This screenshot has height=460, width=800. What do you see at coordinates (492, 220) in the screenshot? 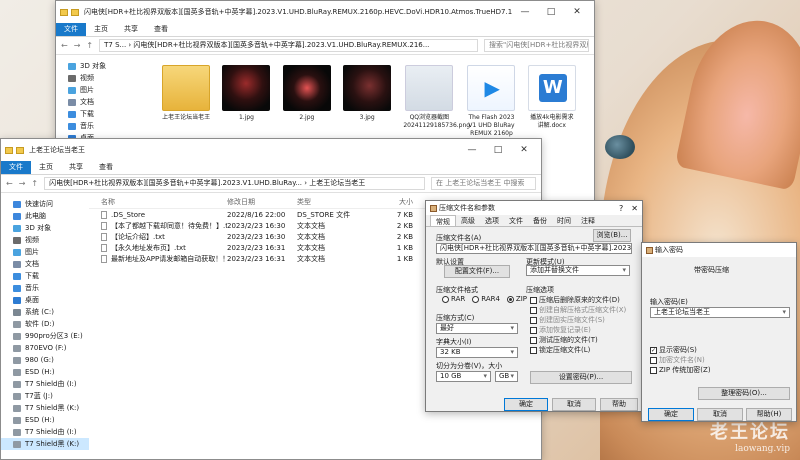
I see `dialog-tab: 选项` at bounding box center [492, 220].